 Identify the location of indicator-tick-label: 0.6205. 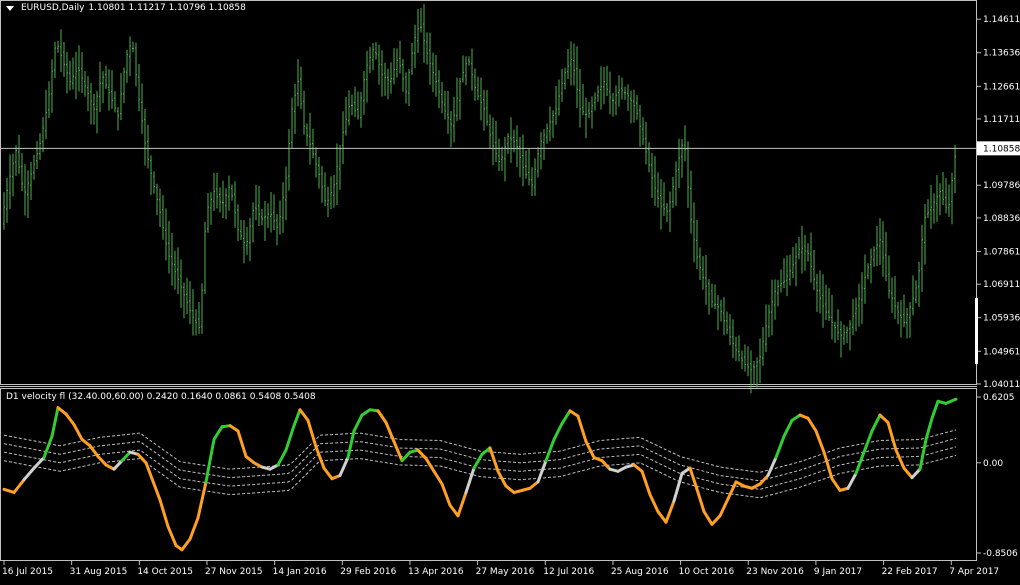
(999, 398).